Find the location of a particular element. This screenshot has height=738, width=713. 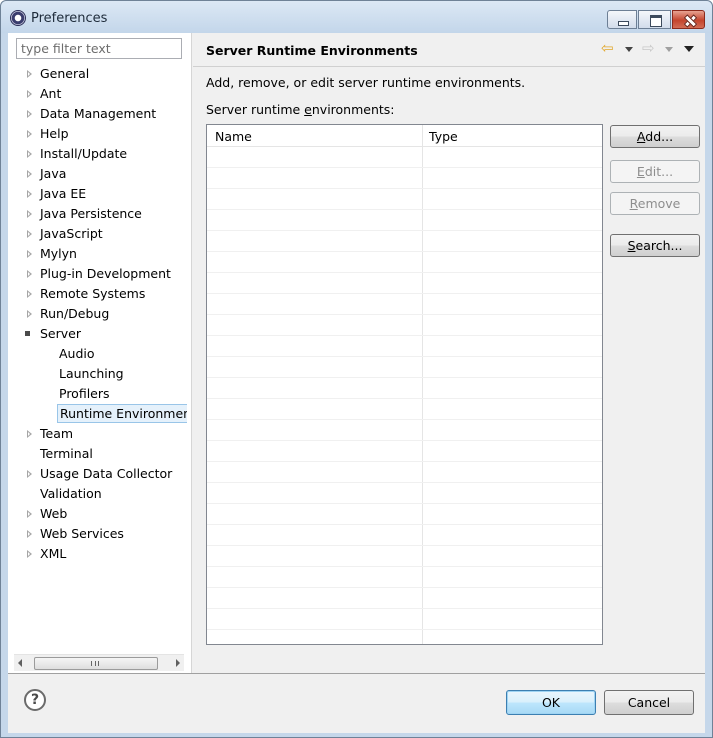

tree-item-remote-systems: Remote Systems is located at coordinates (99, 294).